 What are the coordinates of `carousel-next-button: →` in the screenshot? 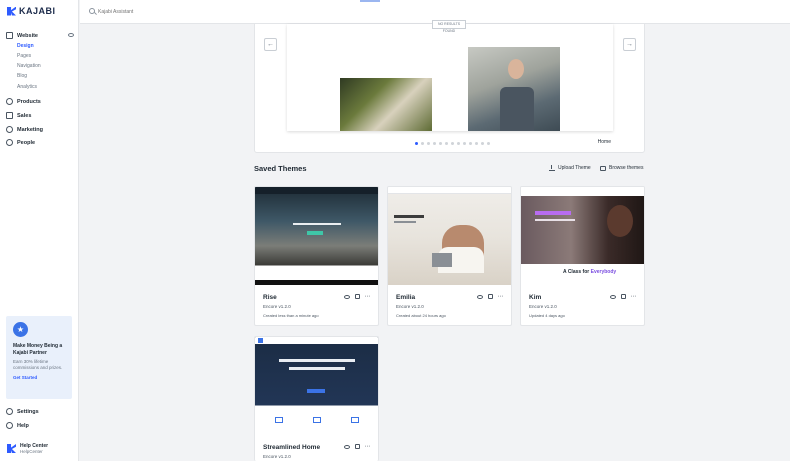 It's located at (629, 44).